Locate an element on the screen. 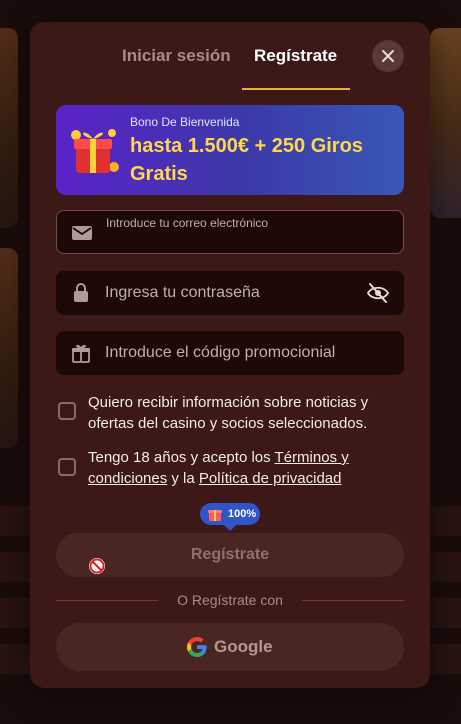 The image size is (461, 724). promo-placeholder: Introduce el código promocionial is located at coordinates (220, 352).